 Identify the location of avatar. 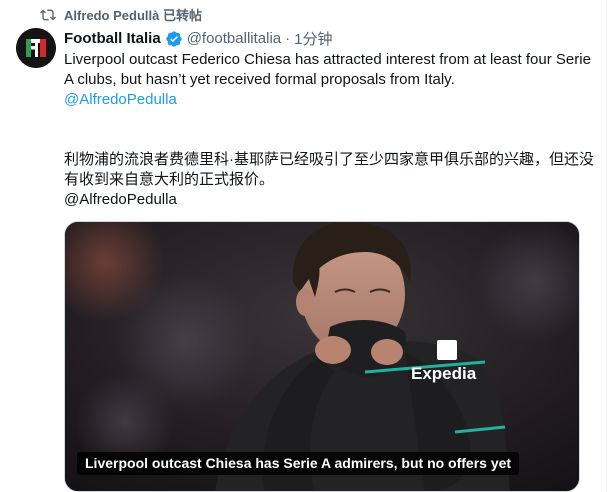
(36, 48).